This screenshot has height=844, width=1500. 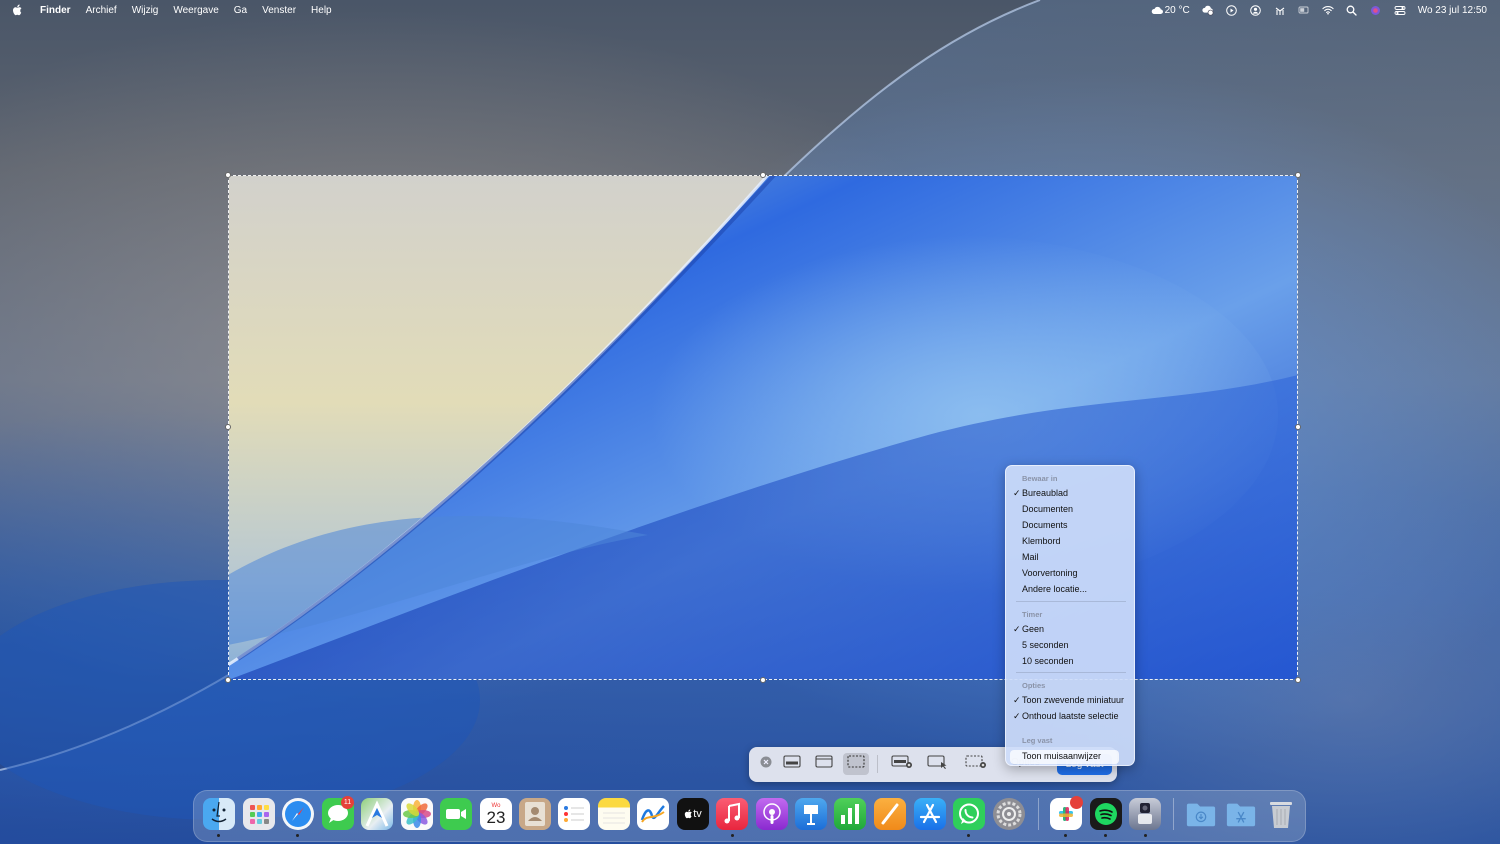 What do you see at coordinates (219, 814) in the screenshot?
I see `finder-icon` at bounding box center [219, 814].